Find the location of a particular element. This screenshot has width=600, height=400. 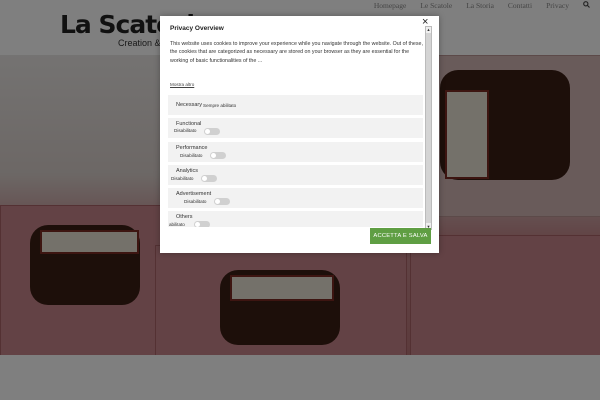

category-status: abilitato is located at coordinates (177, 224).